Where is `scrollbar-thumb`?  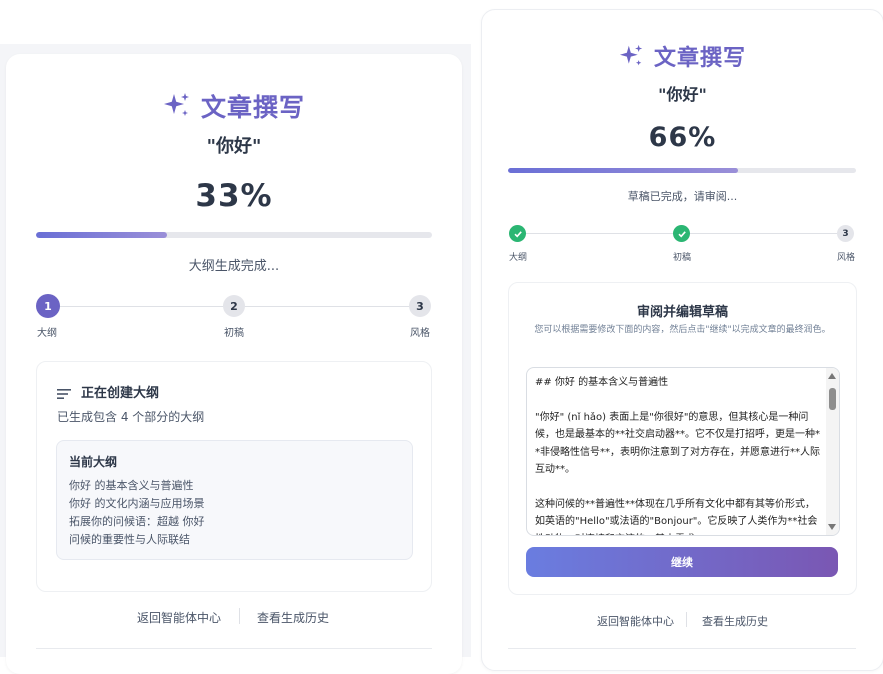
scrollbar-thumb is located at coordinates (832, 399).